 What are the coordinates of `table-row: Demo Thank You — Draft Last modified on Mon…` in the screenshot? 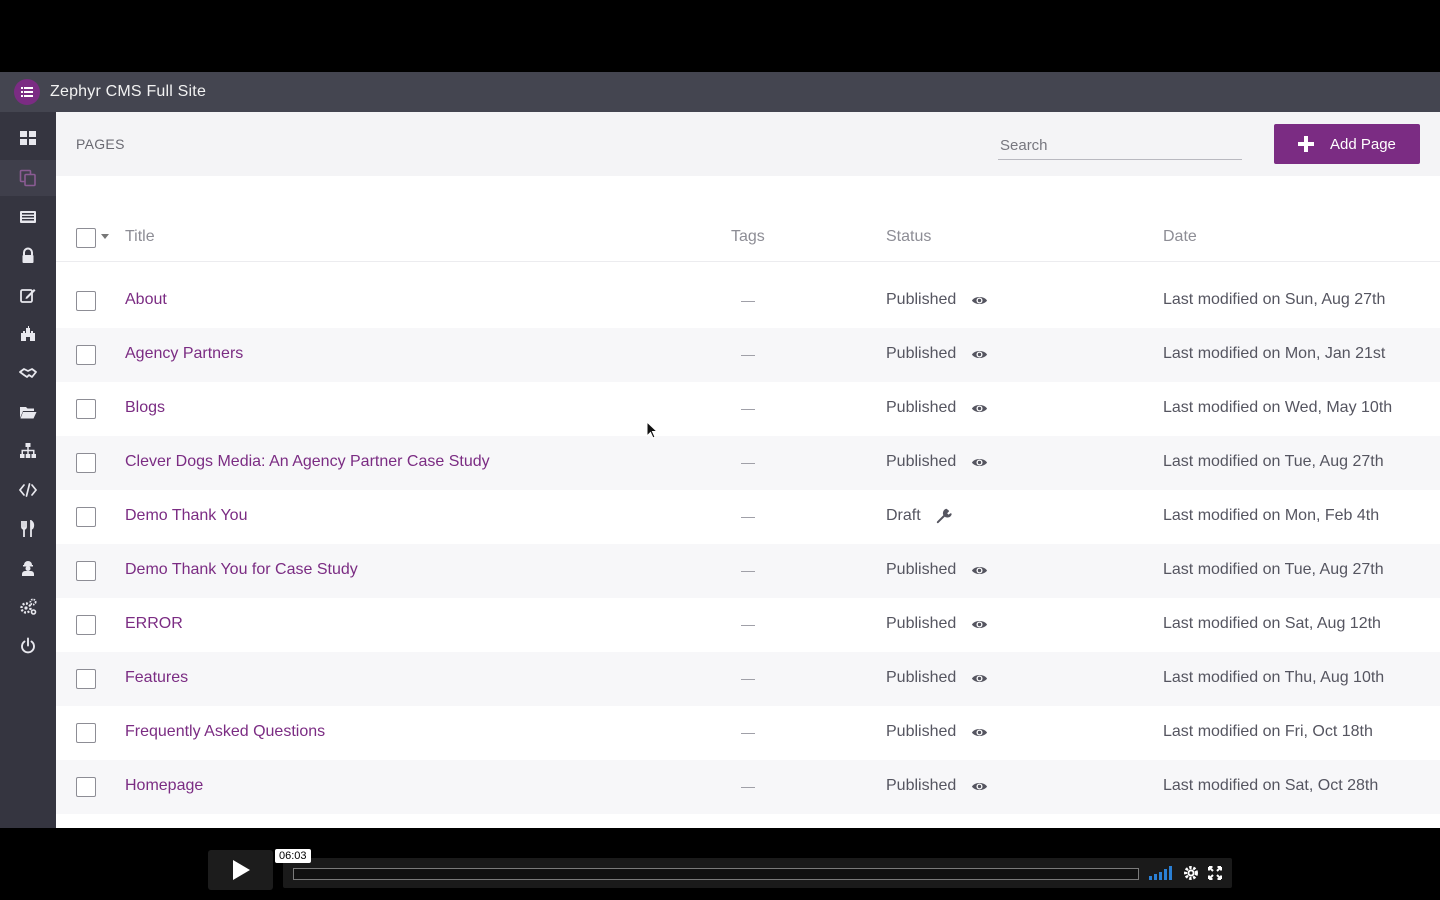 It's located at (748, 517).